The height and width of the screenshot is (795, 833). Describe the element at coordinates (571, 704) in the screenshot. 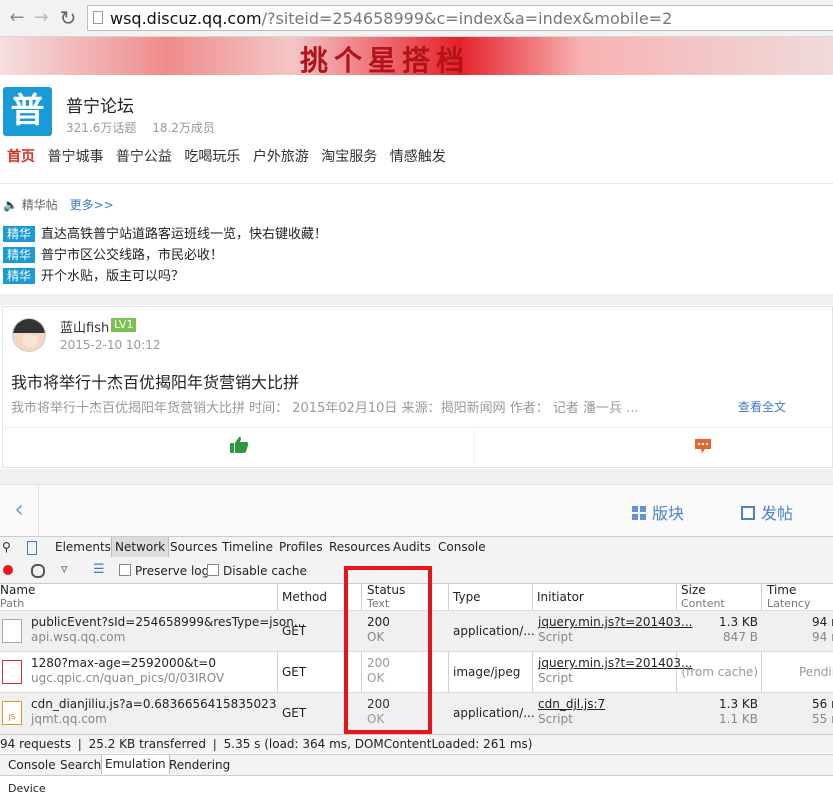

I see `initiator-link: cdn_djl.js:7` at that location.